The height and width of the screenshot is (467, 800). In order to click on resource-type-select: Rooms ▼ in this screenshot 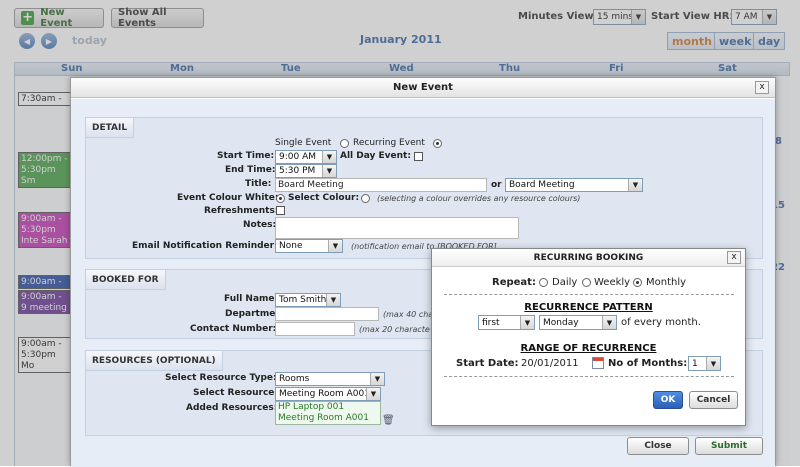, I will do `click(330, 379)`.